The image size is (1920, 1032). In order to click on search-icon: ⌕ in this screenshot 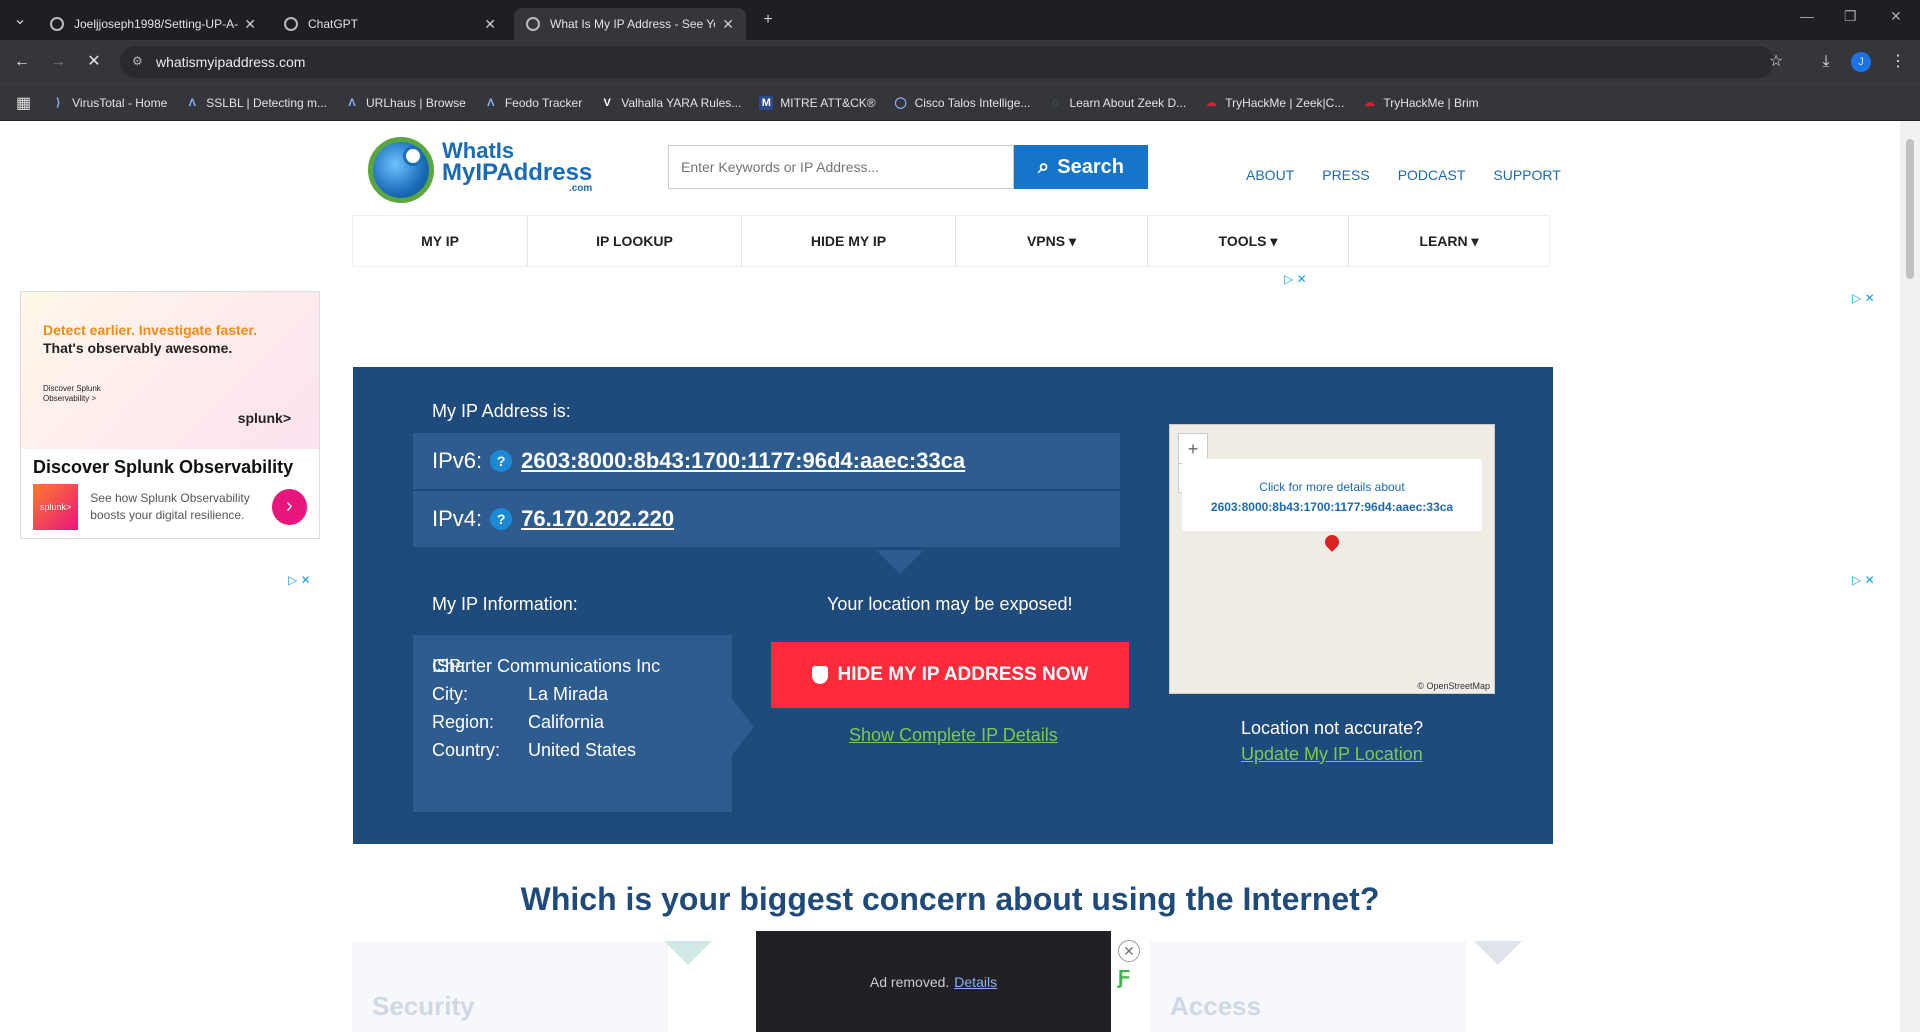, I will do `click(1044, 166)`.